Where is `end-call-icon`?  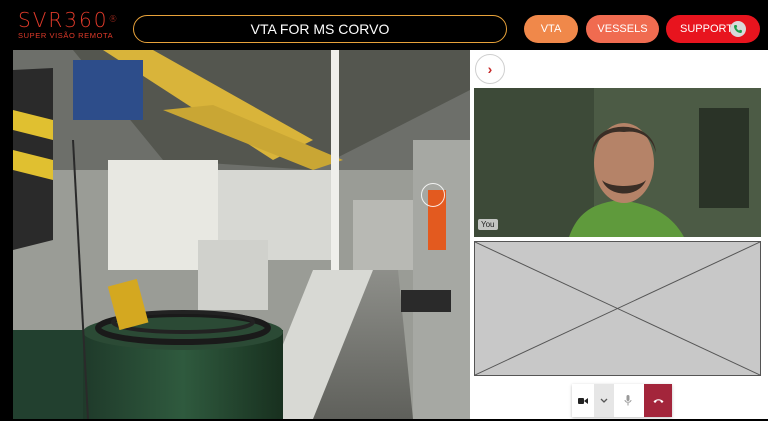 end-call-icon is located at coordinates (658, 400).